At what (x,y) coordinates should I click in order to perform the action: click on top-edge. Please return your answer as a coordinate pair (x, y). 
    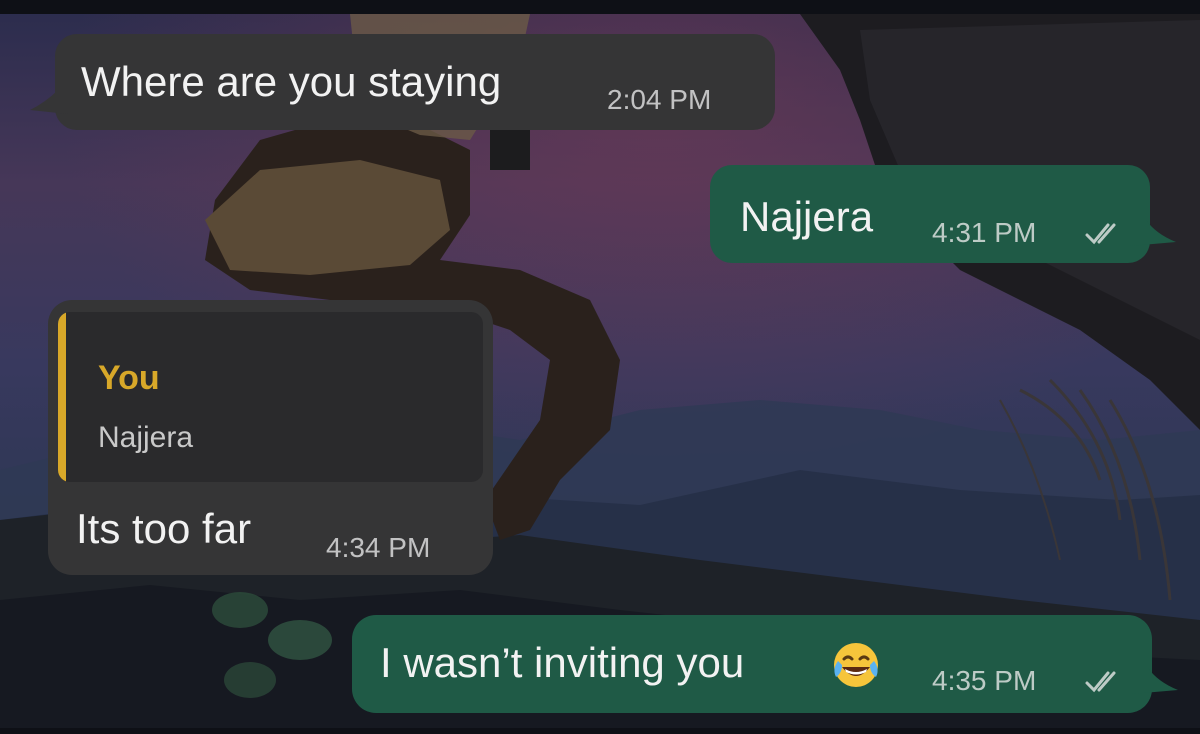
    Looking at the image, I should click on (600, 7).